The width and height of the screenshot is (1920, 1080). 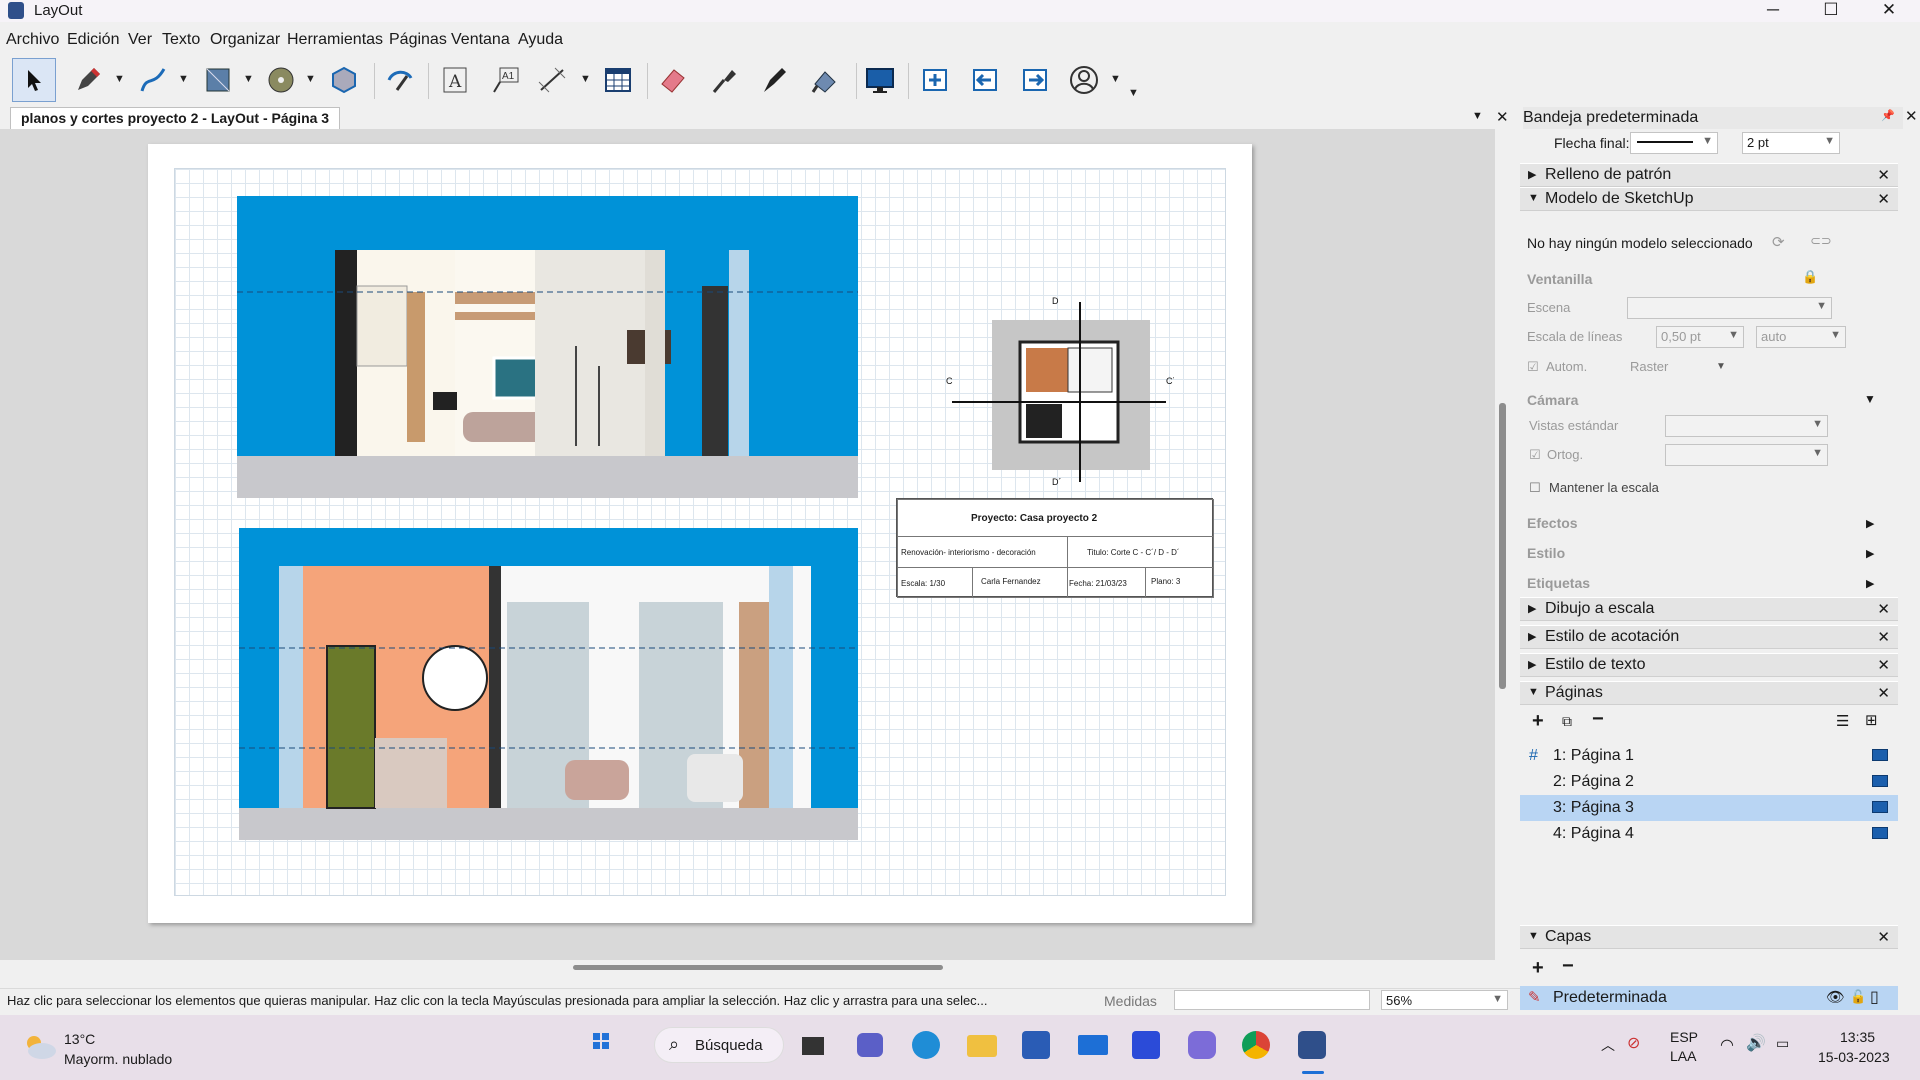 What do you see at coordinates (1709, 834) in the screenshot?
I see `page-row: 4: Página 4` at bounding box center [1709, 834].